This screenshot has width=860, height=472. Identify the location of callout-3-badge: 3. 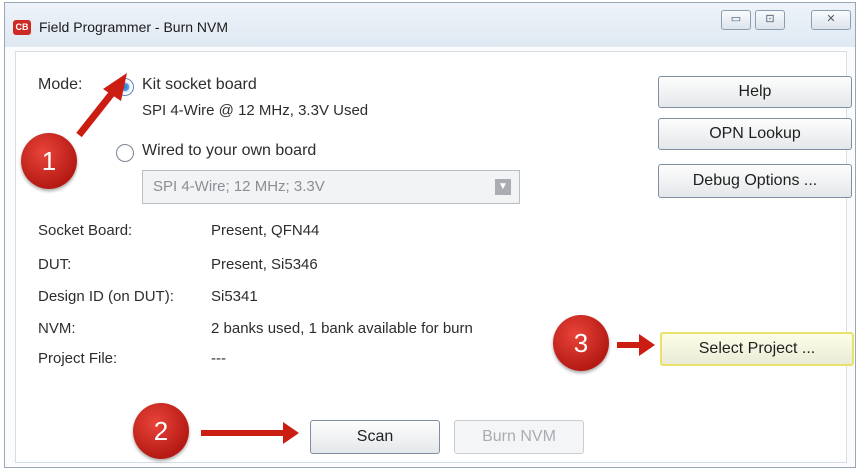
(581, 343).